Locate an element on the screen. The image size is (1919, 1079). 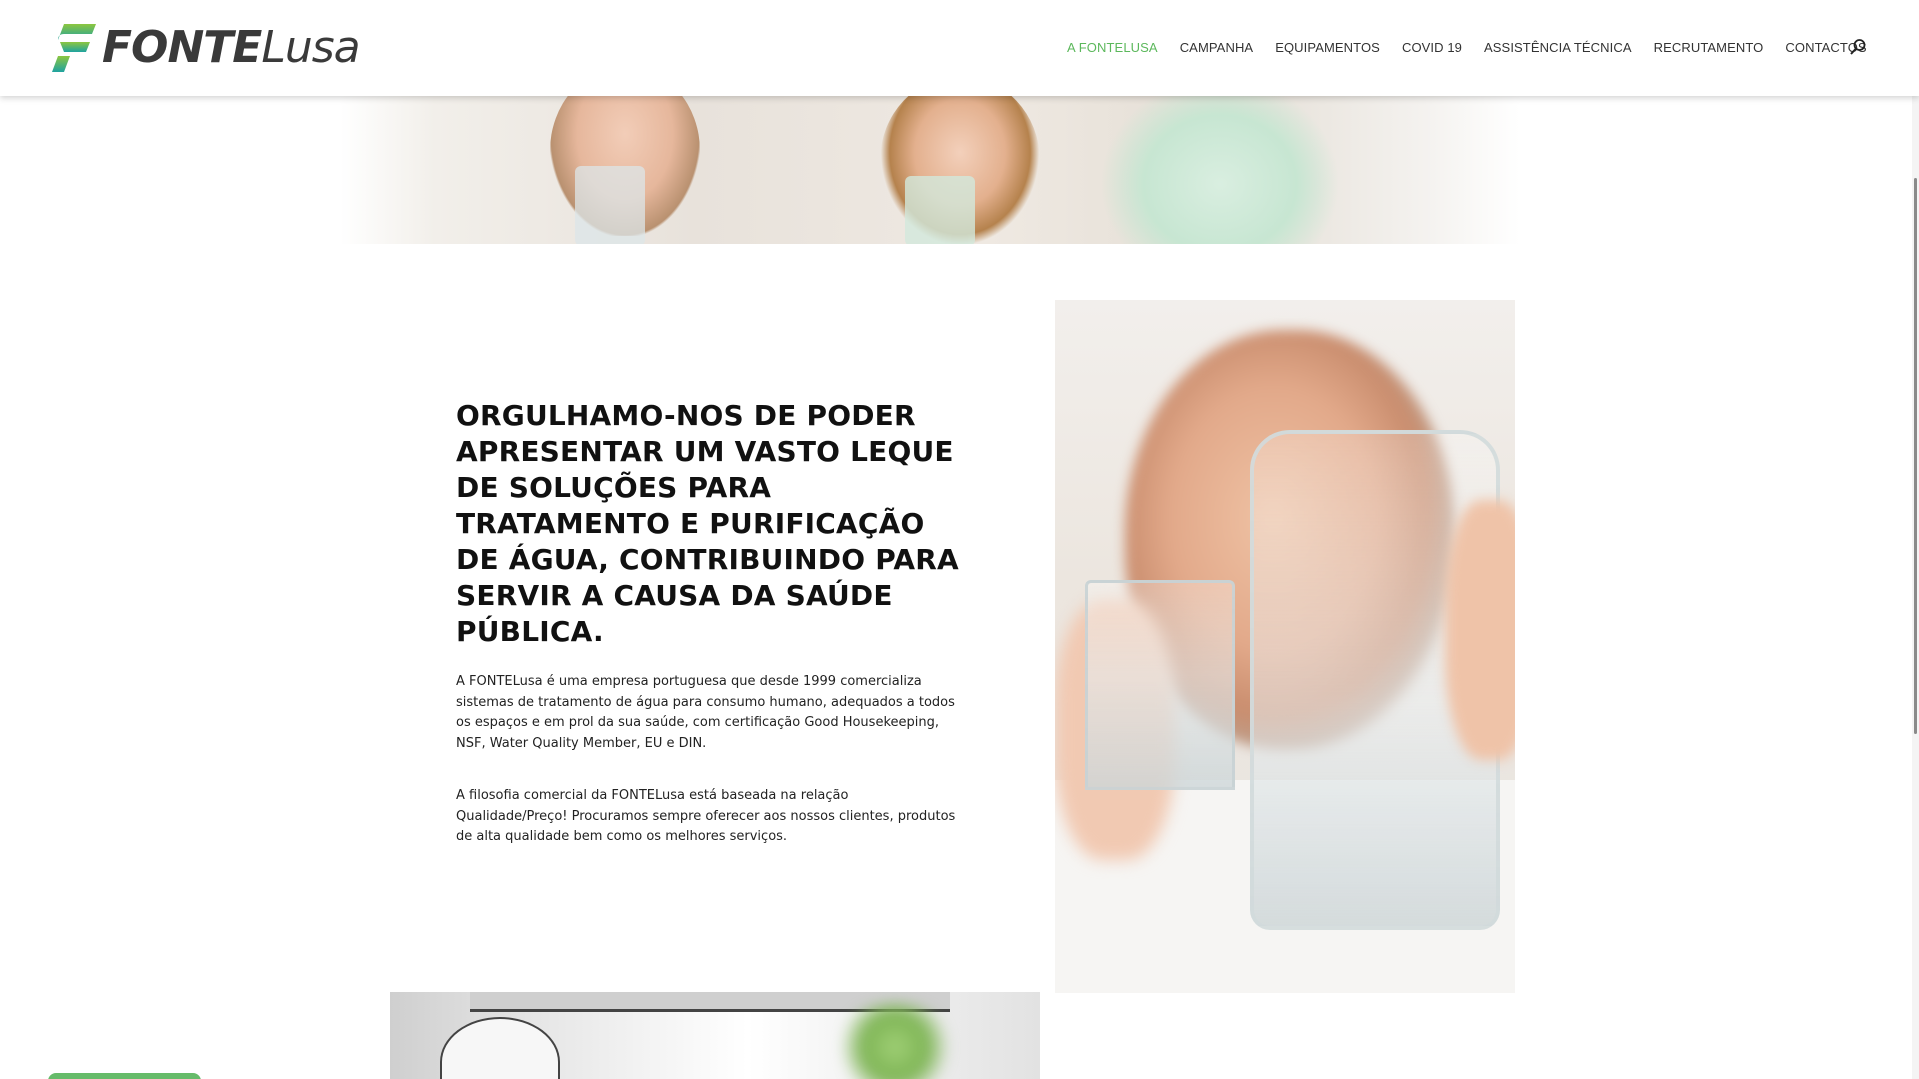
hero-banner is located at coordinates (959, 170).